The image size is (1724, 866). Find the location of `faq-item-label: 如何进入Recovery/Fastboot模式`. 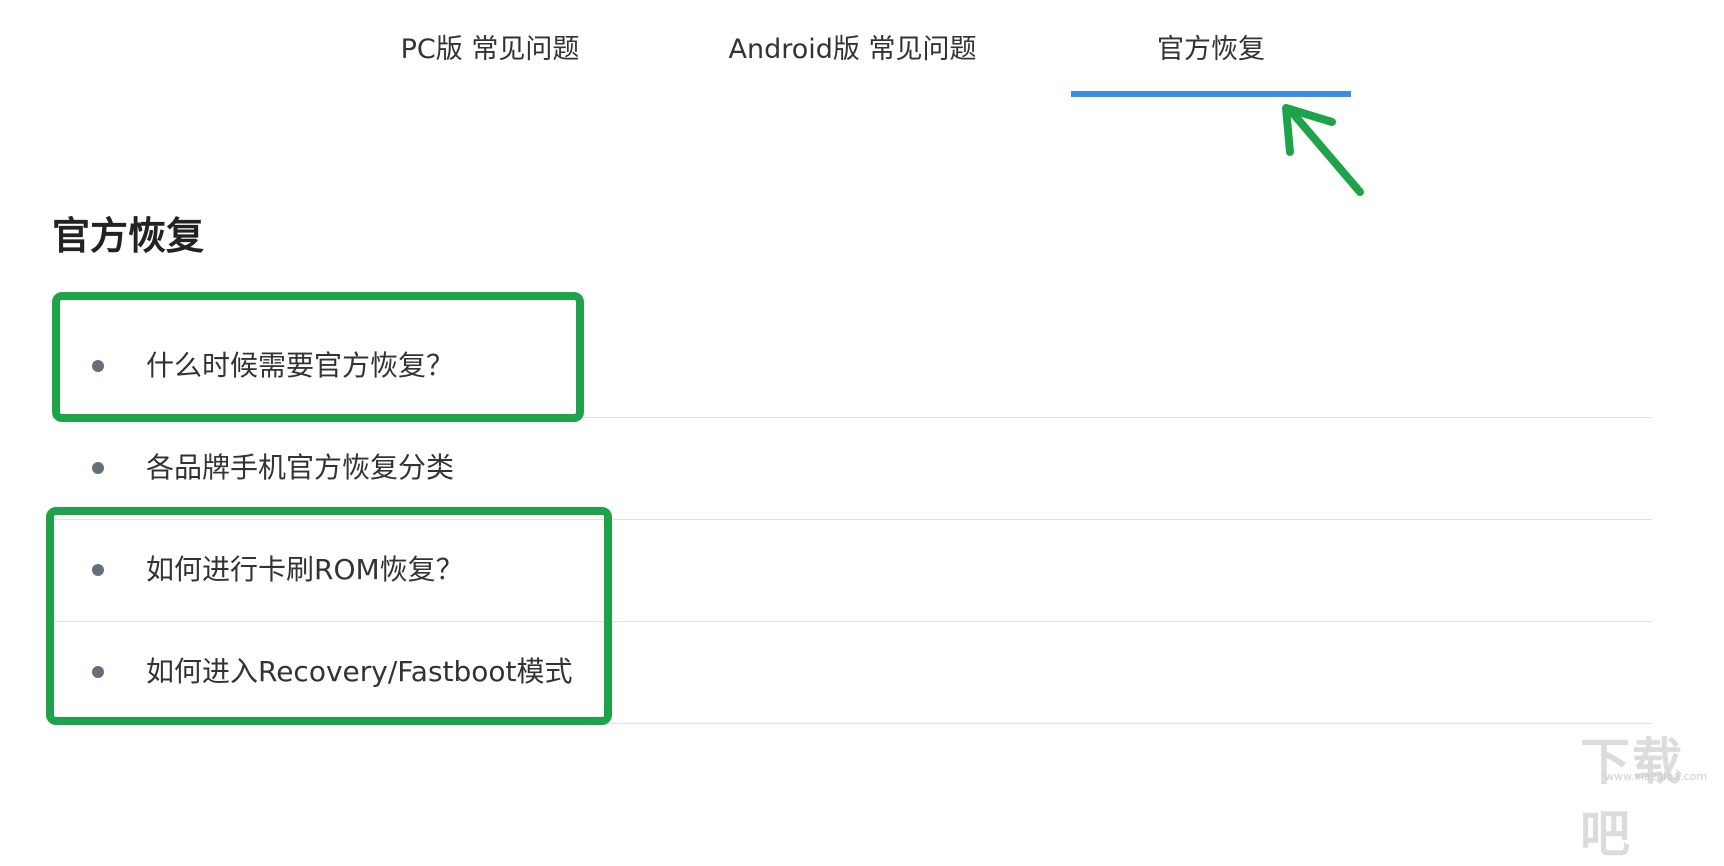

faq-item-label: 如何进入Recovery/Fastboot模式 is located at coordinates (359, 671).